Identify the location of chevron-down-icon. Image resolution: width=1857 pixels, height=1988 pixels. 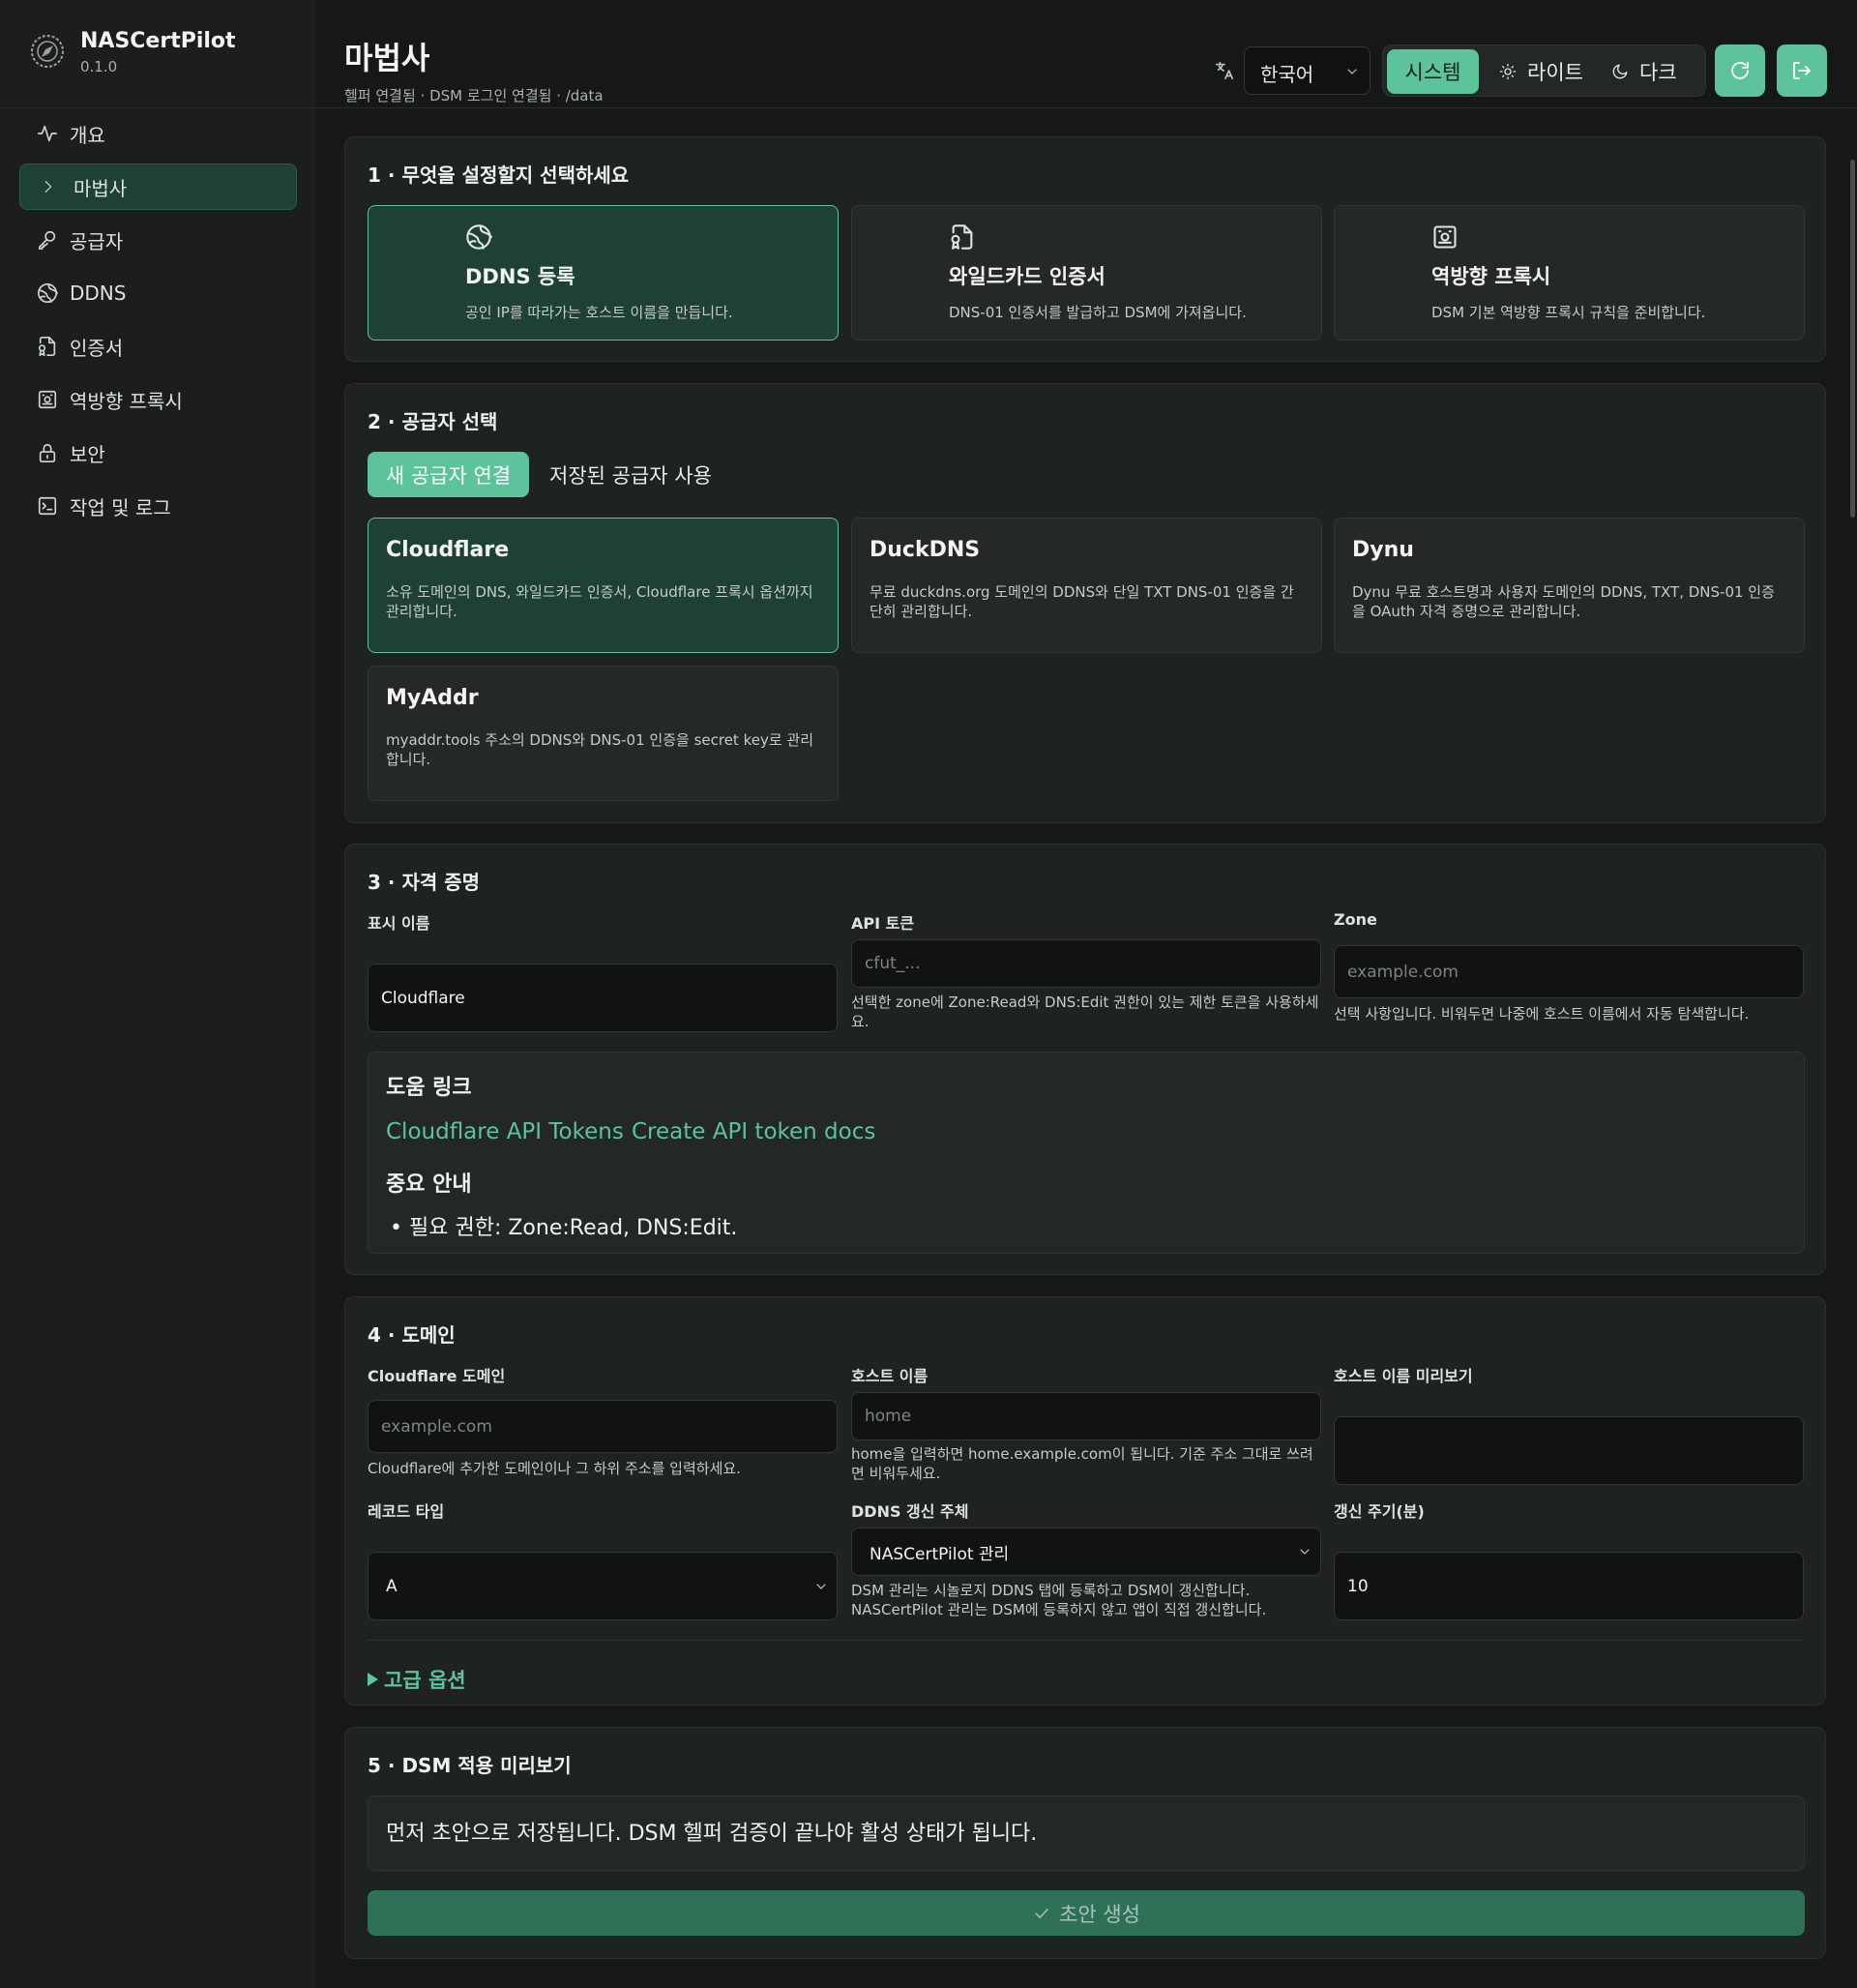
(1352, 71).